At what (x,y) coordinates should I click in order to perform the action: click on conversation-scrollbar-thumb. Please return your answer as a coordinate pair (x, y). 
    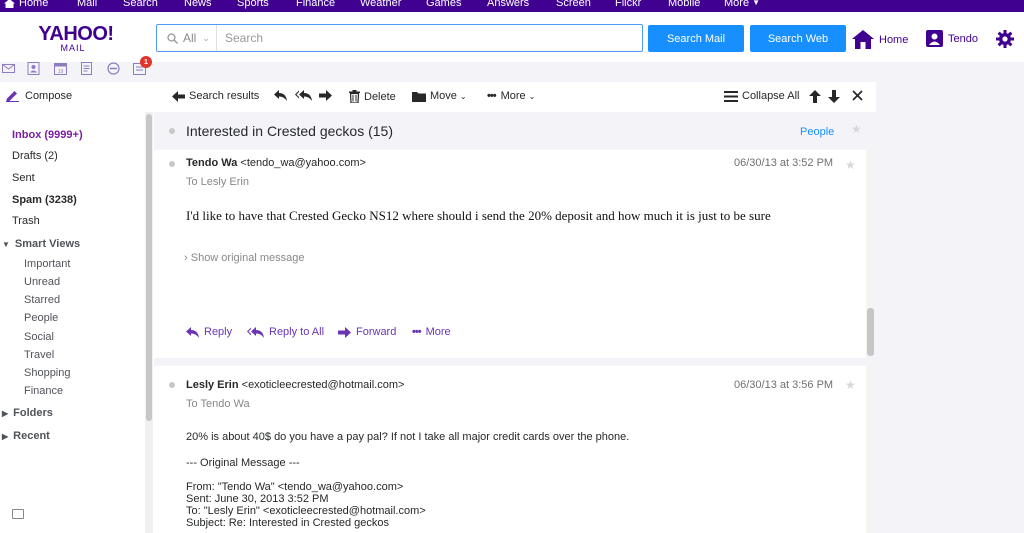
    Looking at the image, I should click on (870, 332).